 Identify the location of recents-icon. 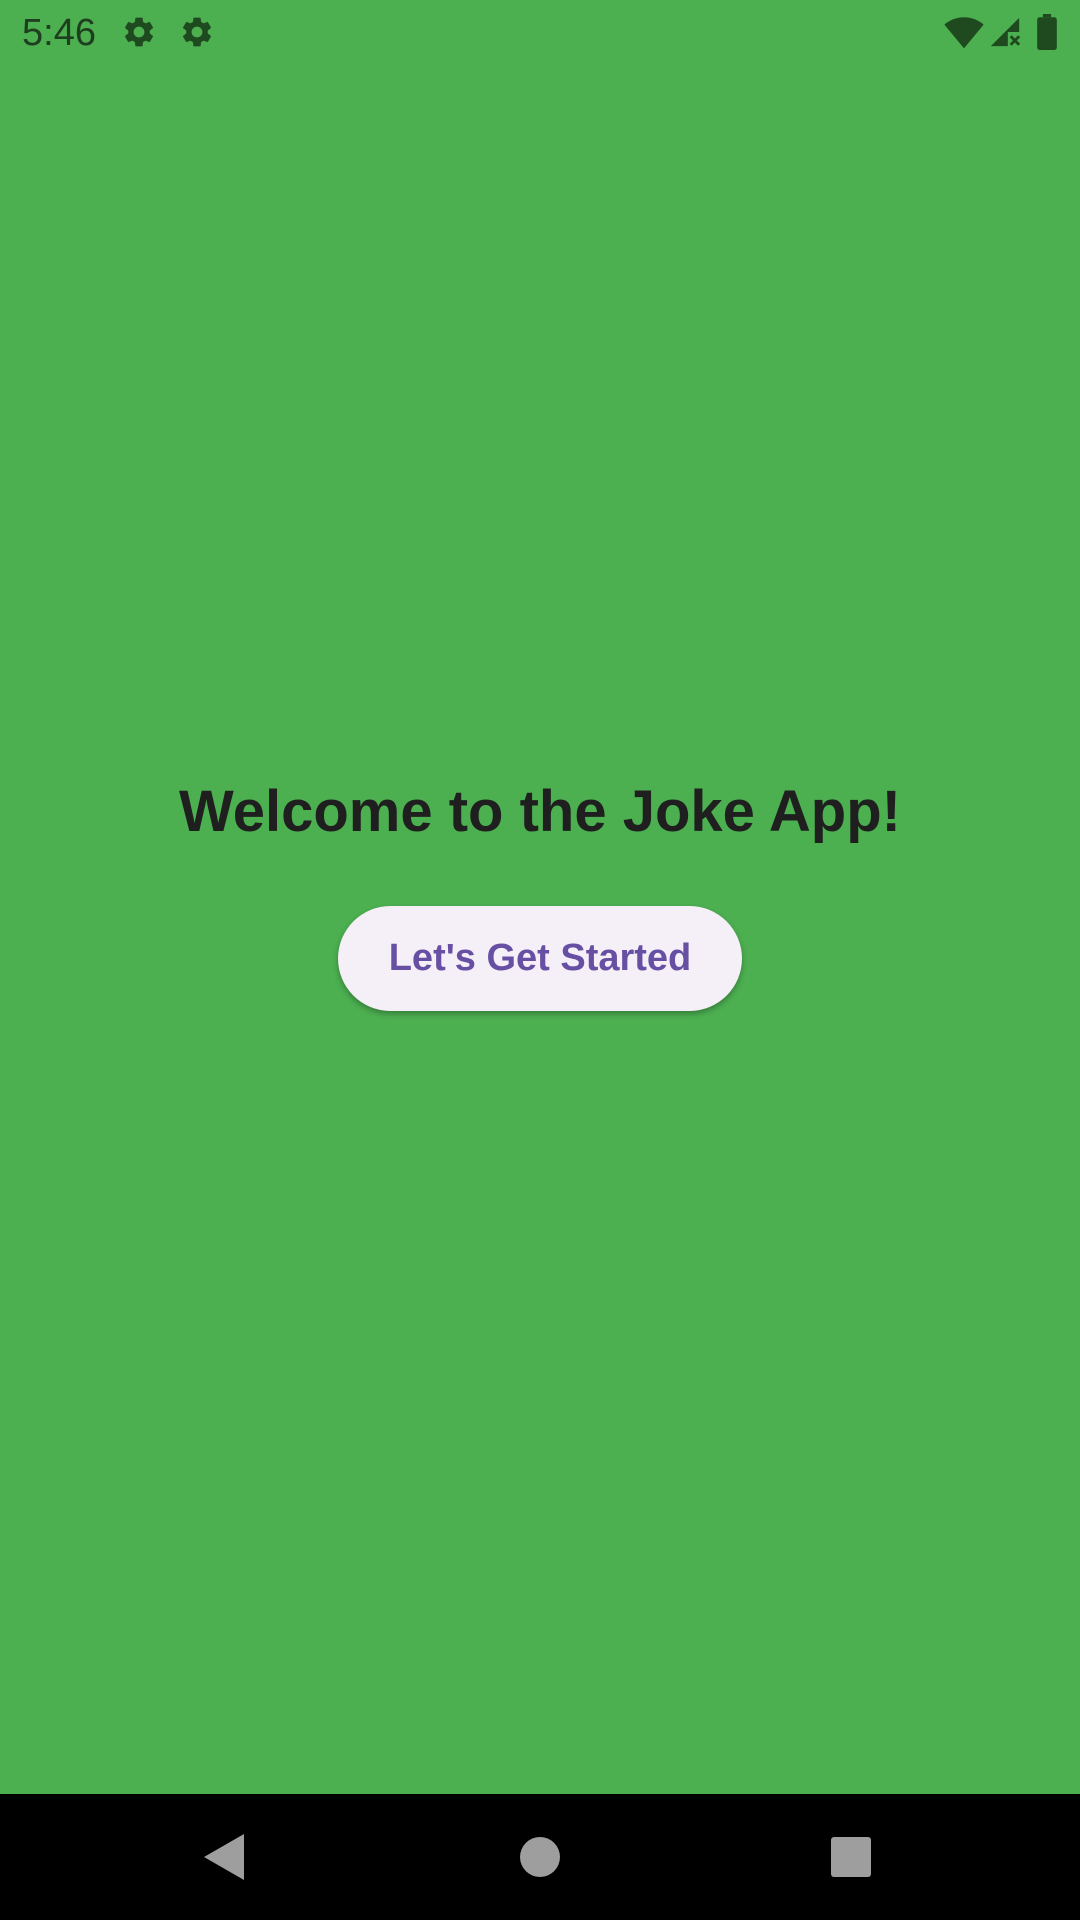
(851, 1857).